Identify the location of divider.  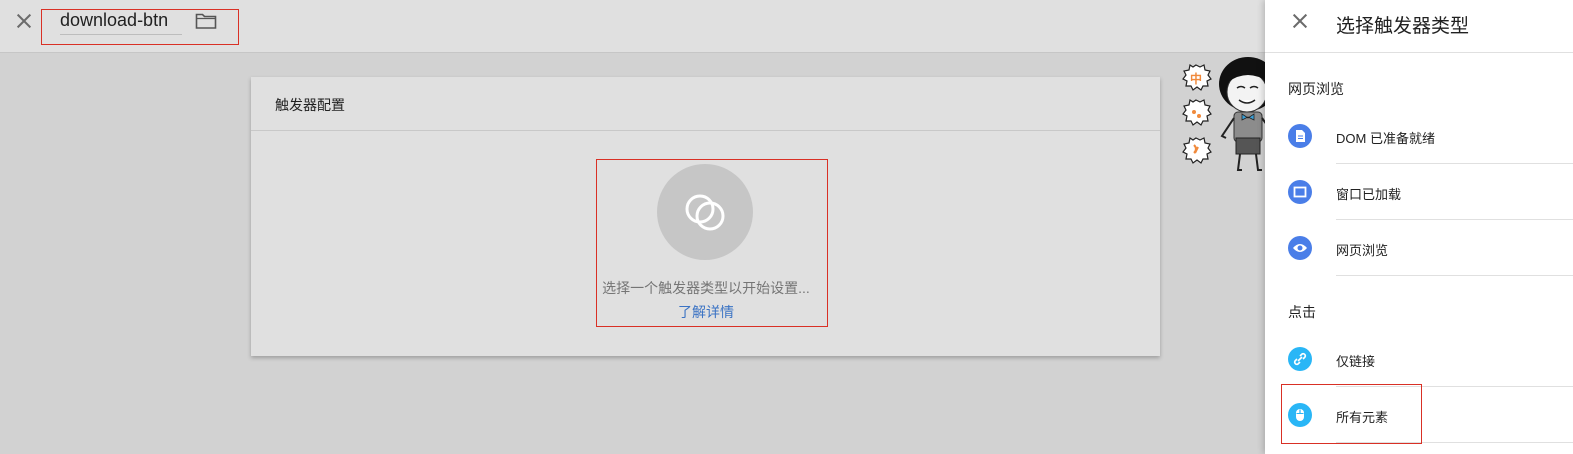
(1454, 275).